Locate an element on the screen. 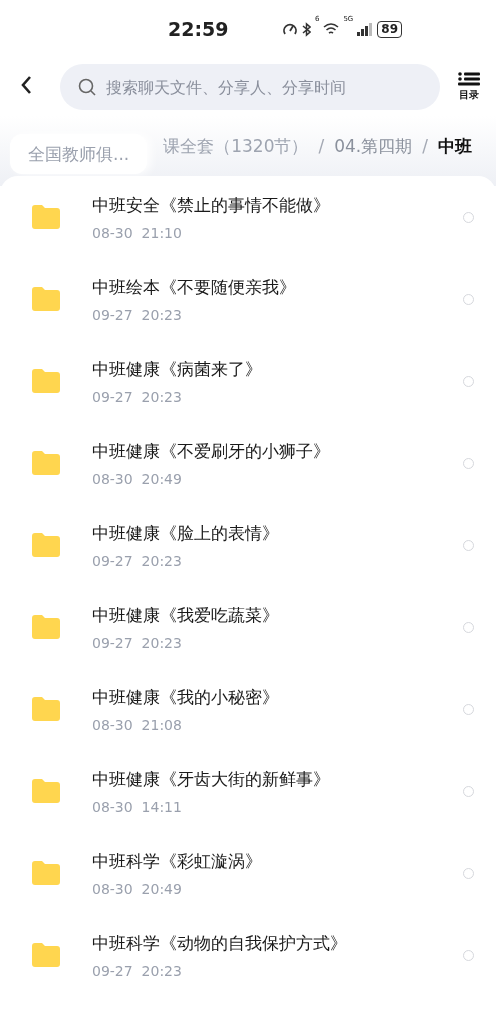 The width and height of the screenshot is (496, 1024). file-name: 中班健康《牙齿大街的新鲜事》 is located at coordinates (211, 779).